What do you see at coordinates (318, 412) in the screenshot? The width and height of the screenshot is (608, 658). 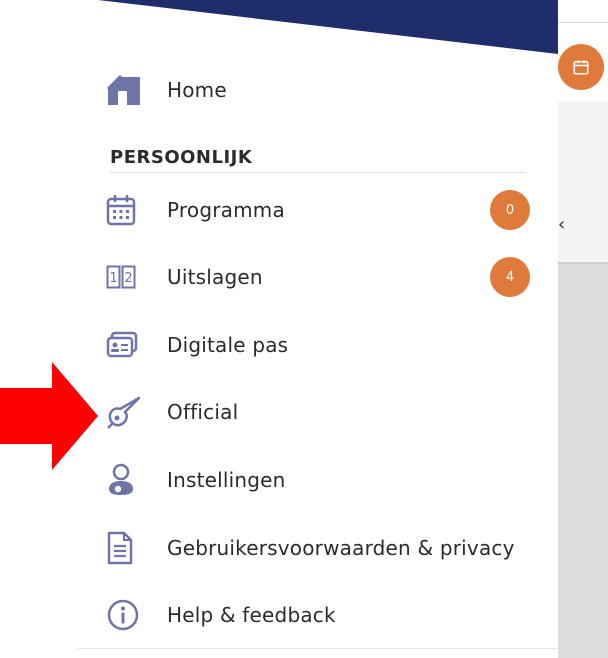 I see `menu-item-official: Official` at bounding box center [318, 412].